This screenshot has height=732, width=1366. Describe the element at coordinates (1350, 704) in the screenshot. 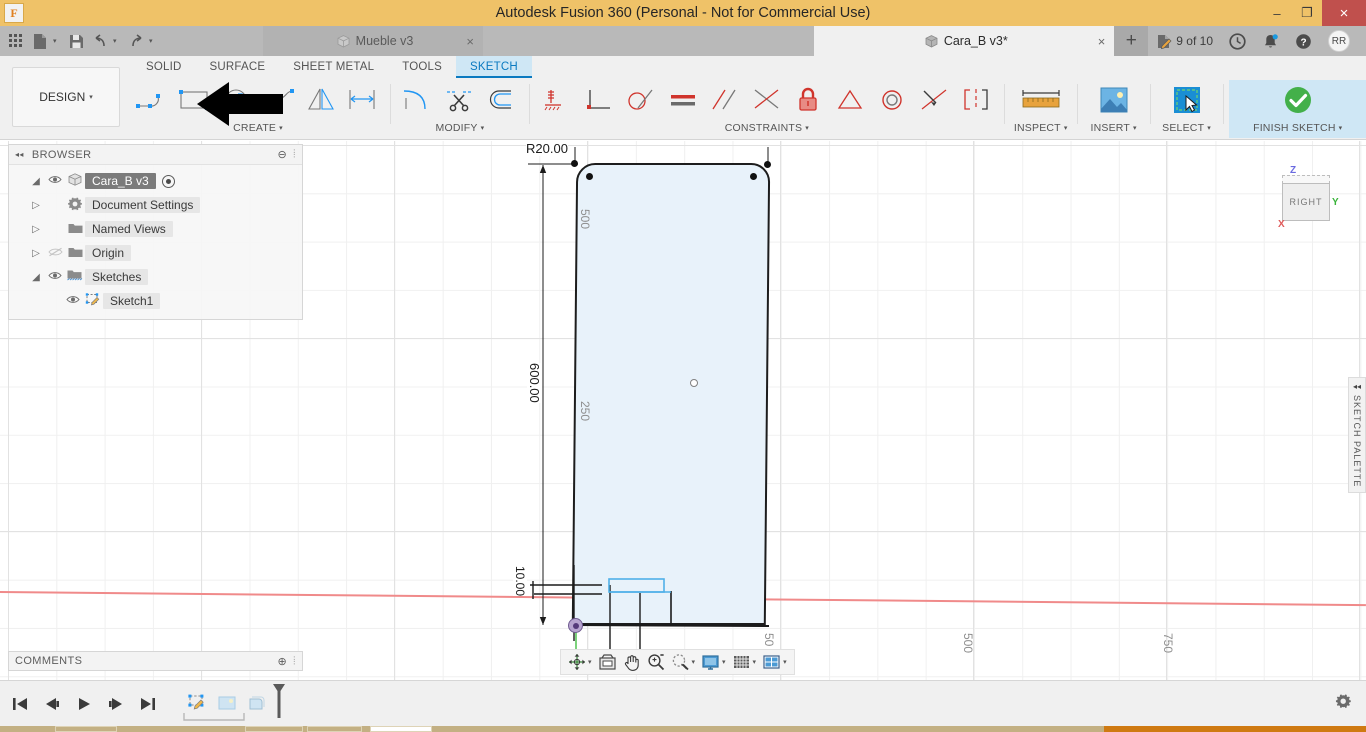

I see `timeline-settings-button` at that location.